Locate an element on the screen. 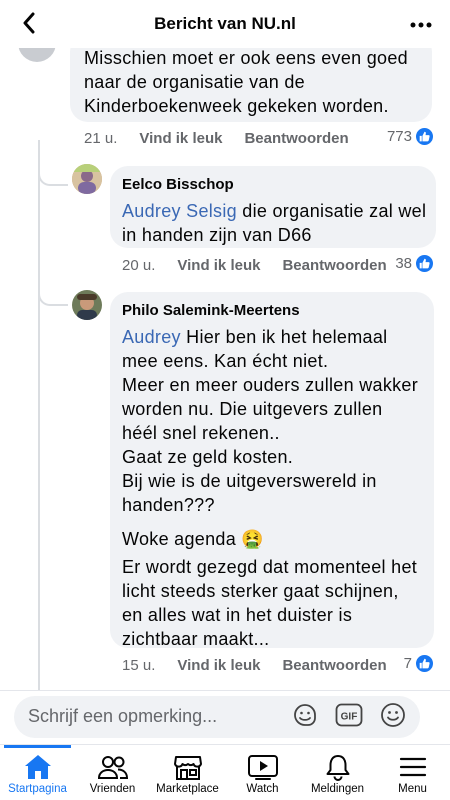 This screenshot has height=800, width=450. friends-icon is located at coordinates (113, 767).